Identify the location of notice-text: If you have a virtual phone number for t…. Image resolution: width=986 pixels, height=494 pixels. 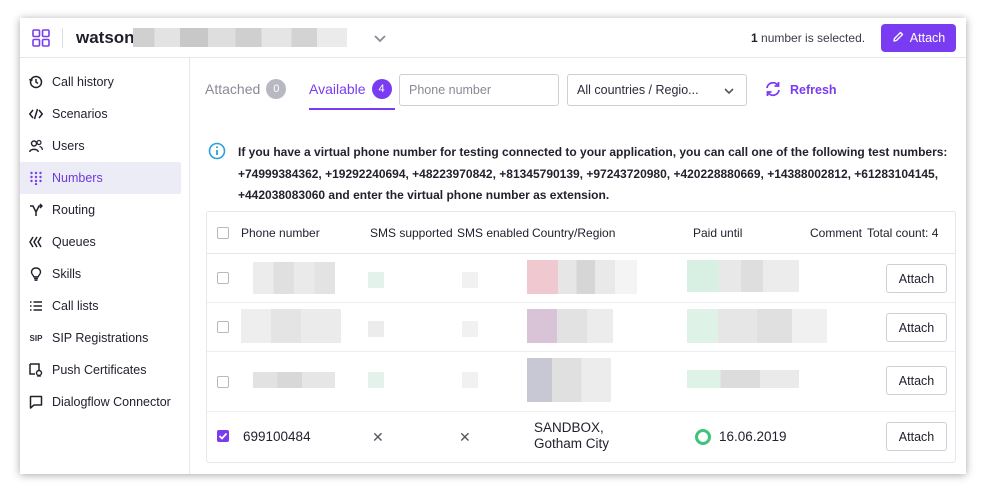
(593, 173).